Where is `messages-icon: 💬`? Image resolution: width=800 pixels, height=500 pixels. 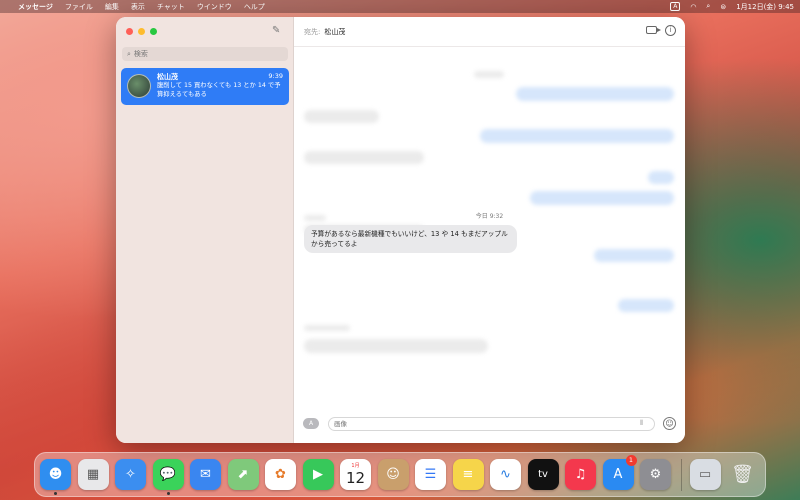
messages-icon: 💬 is located at coordinates (168, 477).